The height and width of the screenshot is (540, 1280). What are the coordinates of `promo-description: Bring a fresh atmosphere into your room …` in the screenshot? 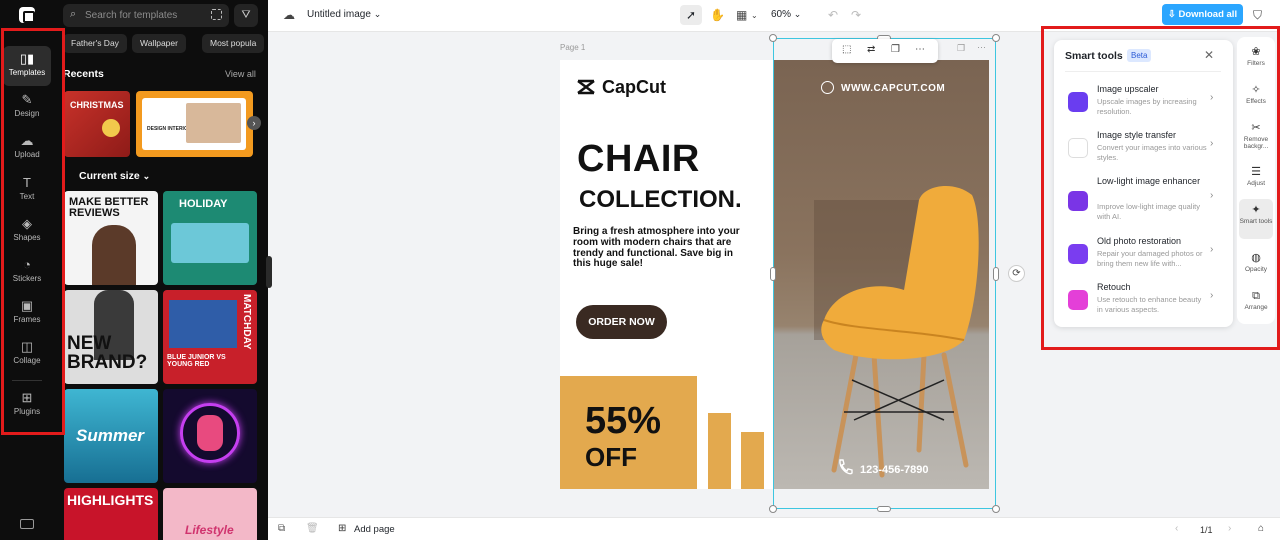 It's located at (663, 248).